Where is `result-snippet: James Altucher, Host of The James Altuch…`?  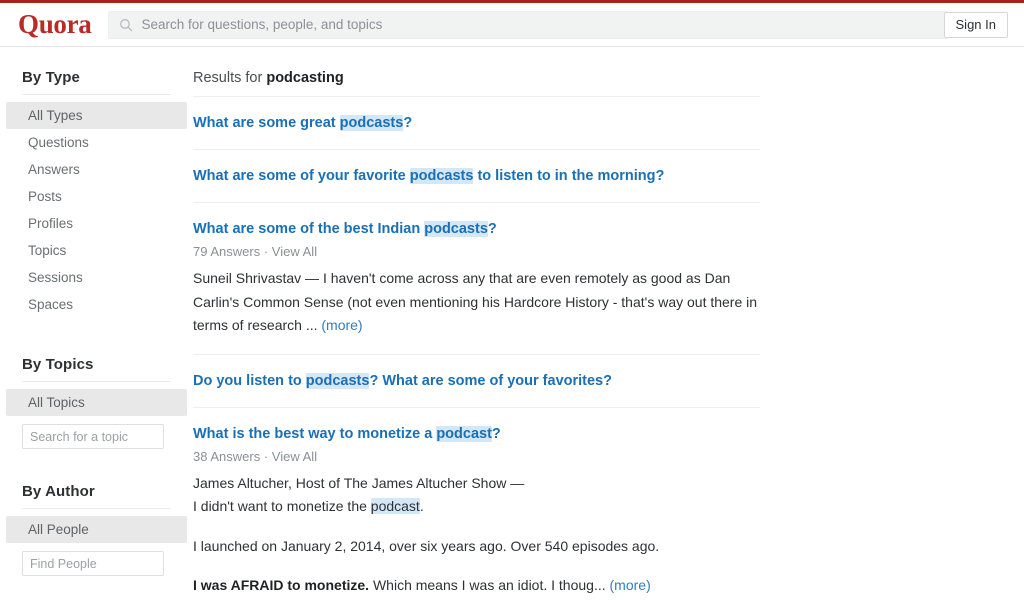 result-snippet: James Altucher, Host of The James Altuch… is located at coordinates (476, 535).